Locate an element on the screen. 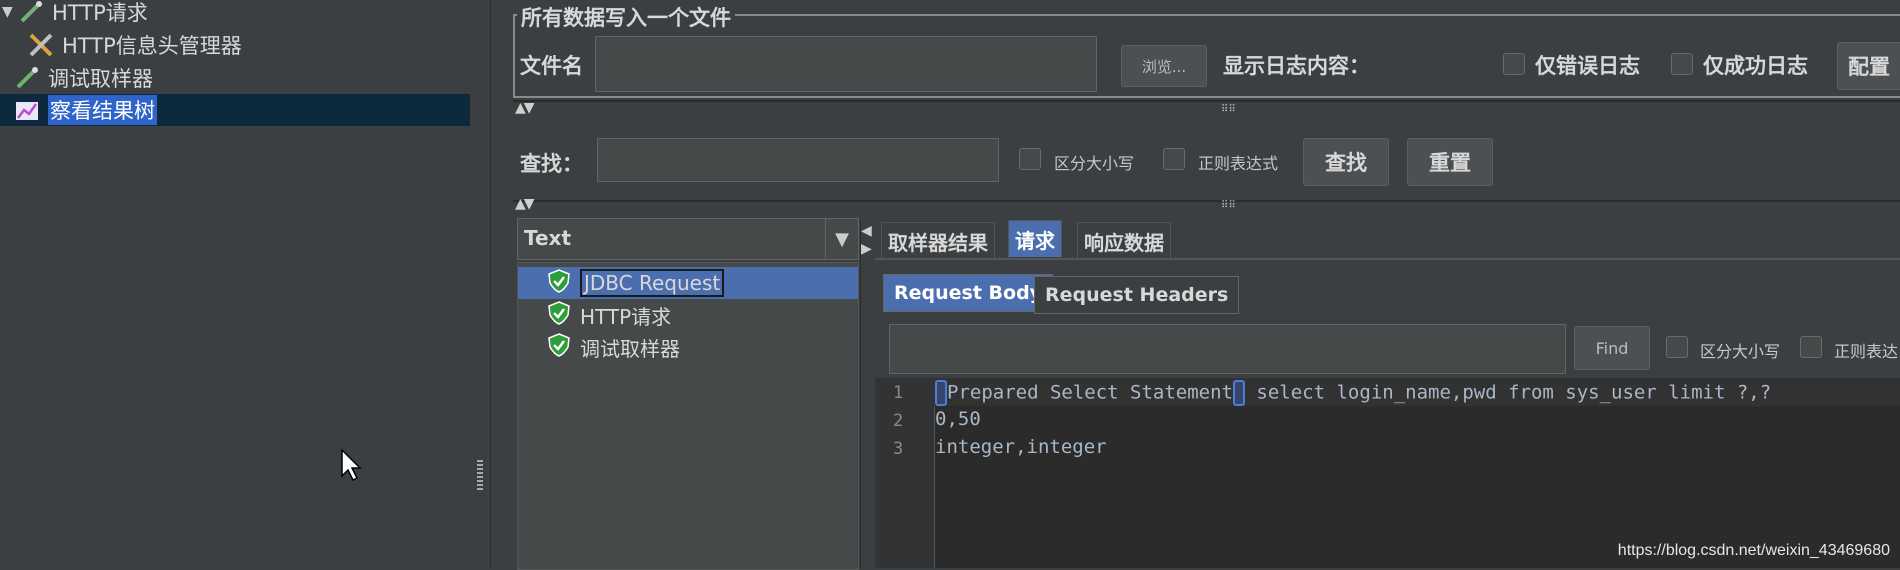 This screenshot has height=570, width=1900. reset-button: 重置 is located at coordinates (1450, 162).